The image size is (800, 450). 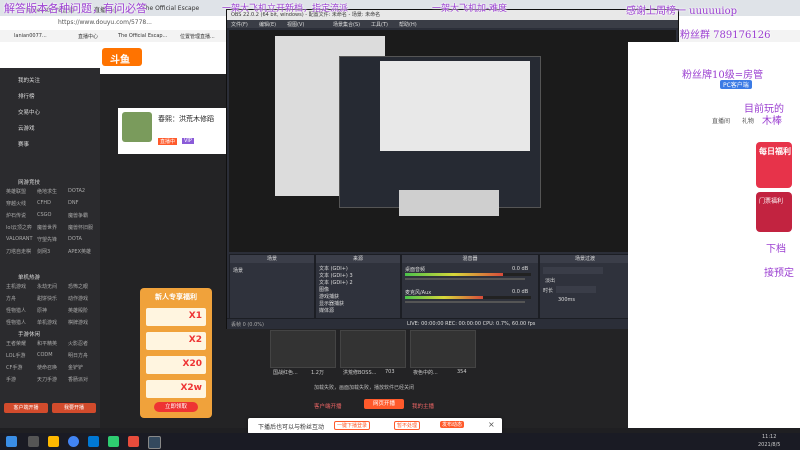 I want to click on sidebar-item-cloud: 云游戏, so click(x=57, y=128).